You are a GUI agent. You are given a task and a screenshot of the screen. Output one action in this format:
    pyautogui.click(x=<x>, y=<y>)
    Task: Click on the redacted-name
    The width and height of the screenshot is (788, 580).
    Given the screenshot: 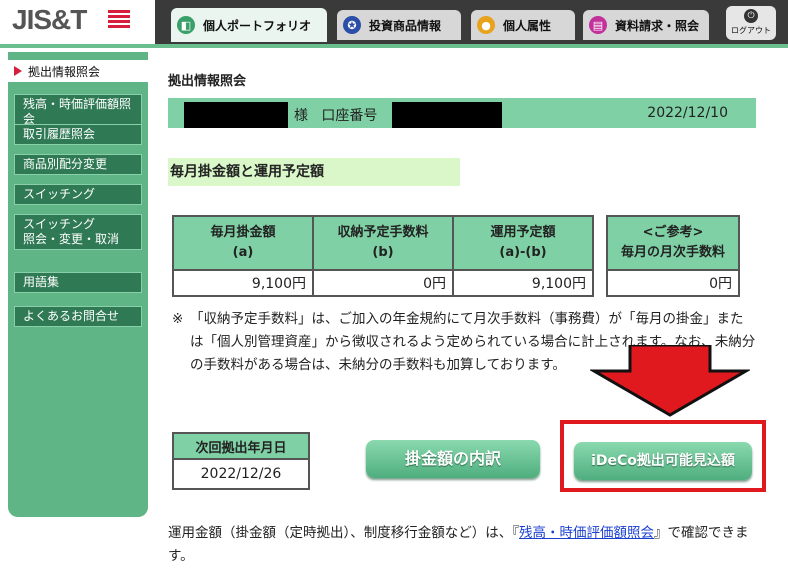 What is the action you would take?
    pyautogui.click(x=236, y=115)
    